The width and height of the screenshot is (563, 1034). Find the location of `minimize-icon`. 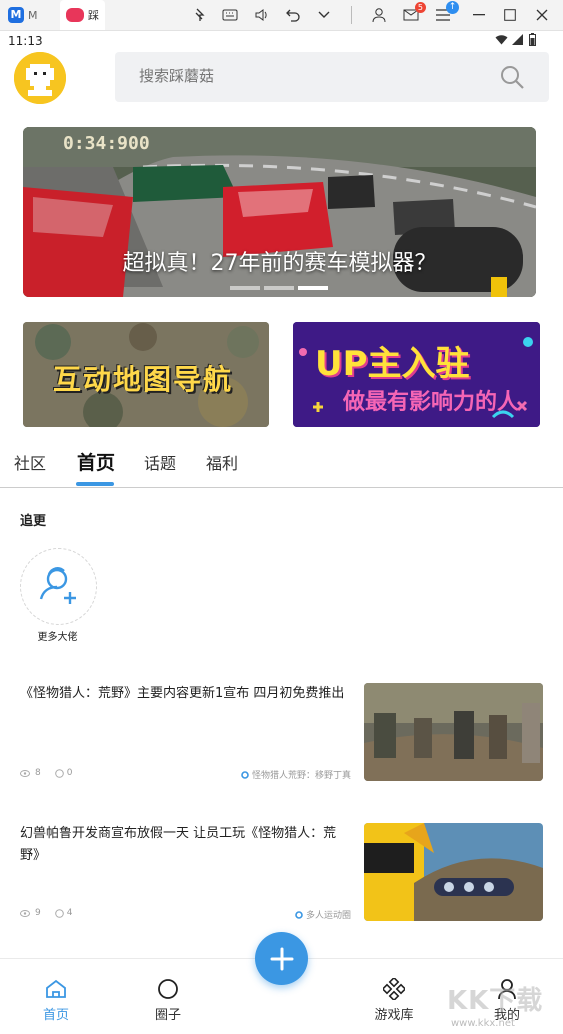

minimize-icon is located at coordinates (479, 15).